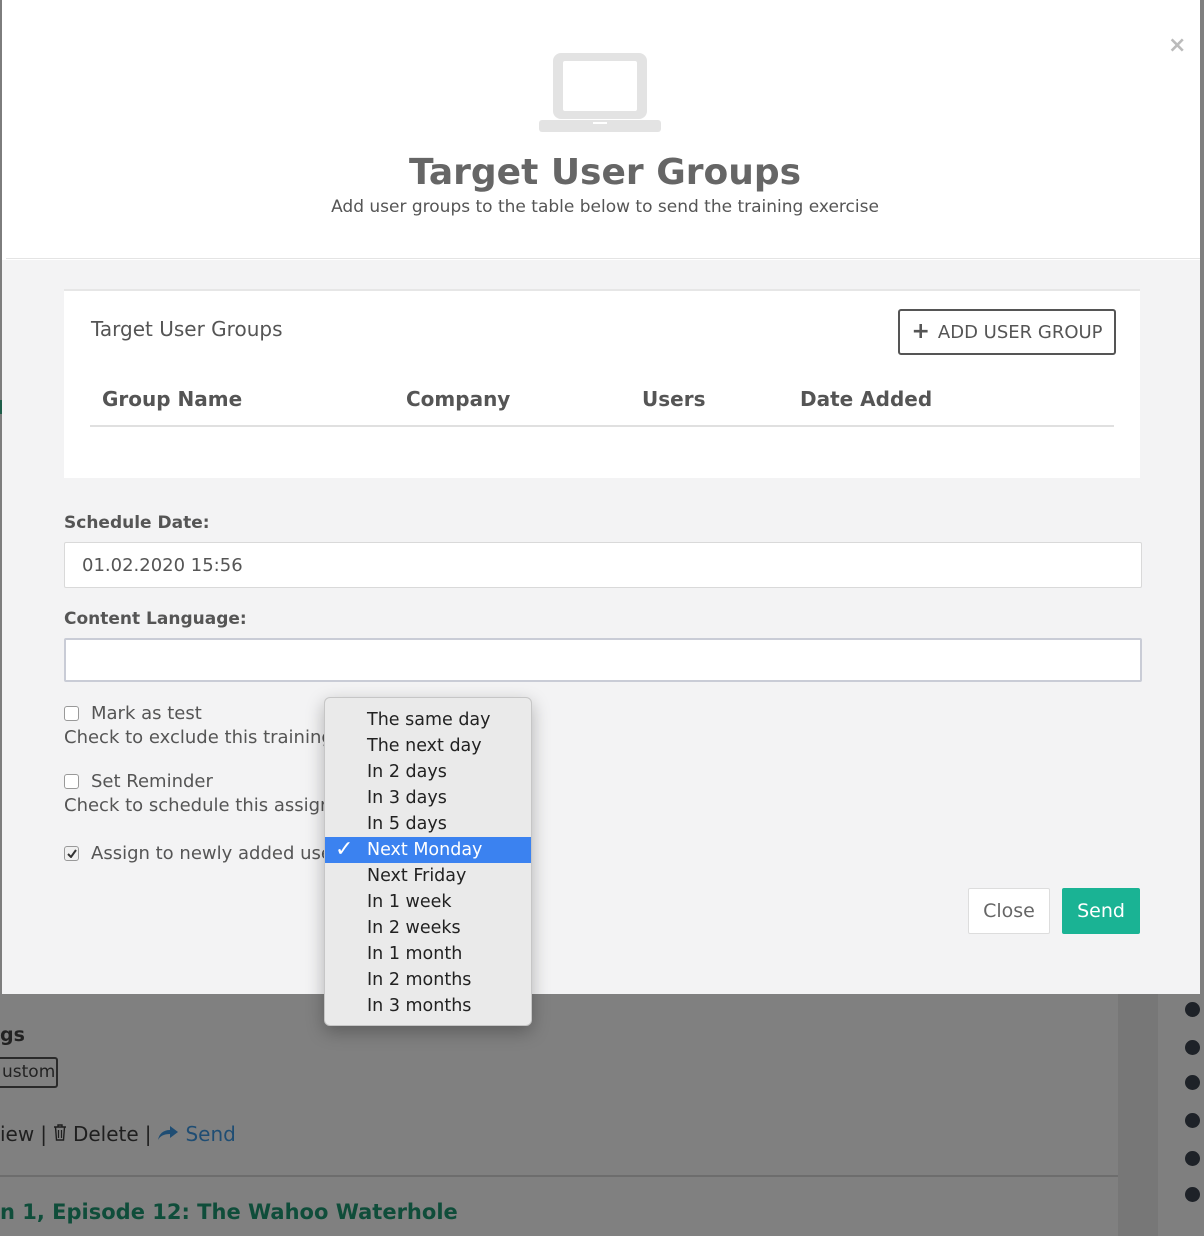  I want to click on assign-new-users-label: Assign to newly added users, so click(220, 853).